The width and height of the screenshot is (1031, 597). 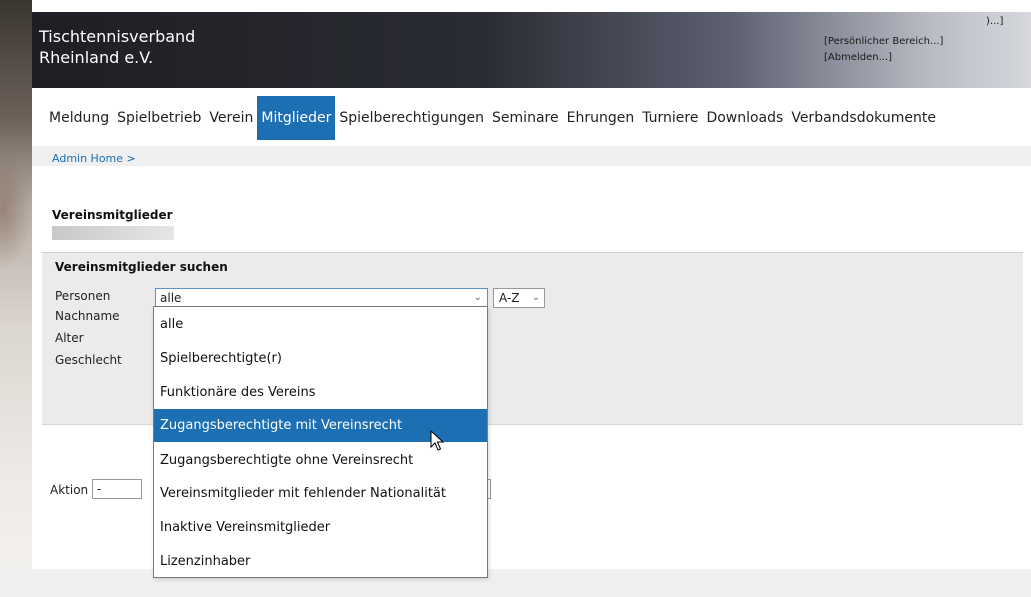 What do you see at coordinates (320, 324) in the screenshot?
I see `dropdown-option: alle` at bounding box center [320, 324].